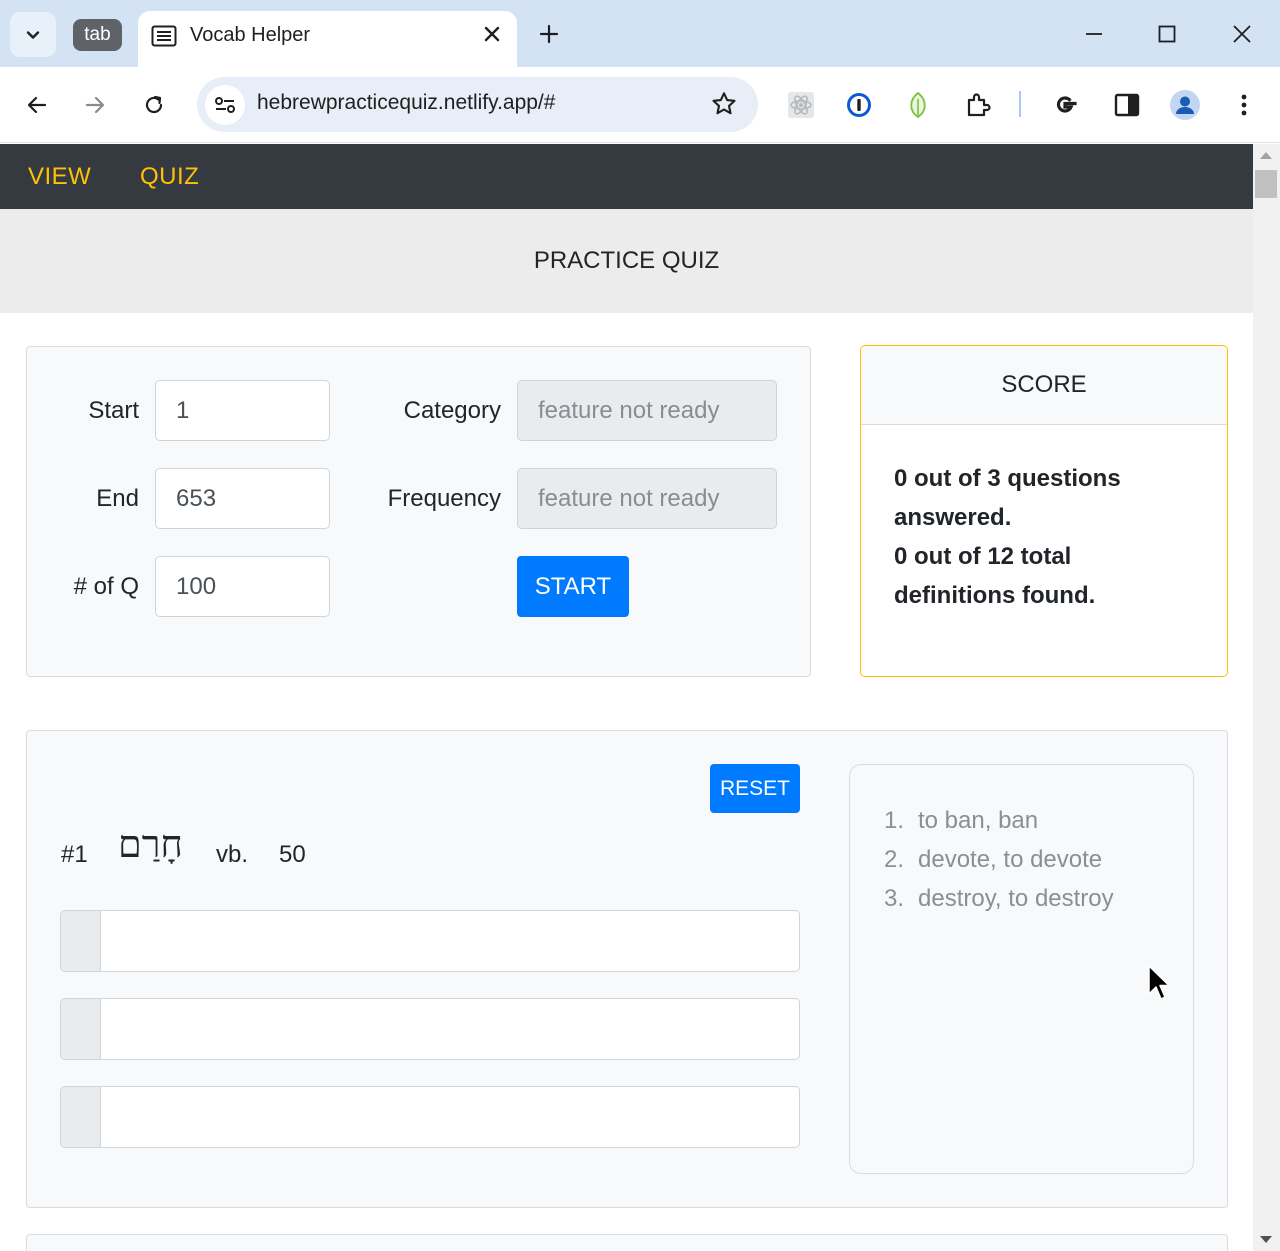  What do you see at coordinates (755, 788) in the screenshot?
I see `reset-button: RESET` at bounding box center [755, 788].